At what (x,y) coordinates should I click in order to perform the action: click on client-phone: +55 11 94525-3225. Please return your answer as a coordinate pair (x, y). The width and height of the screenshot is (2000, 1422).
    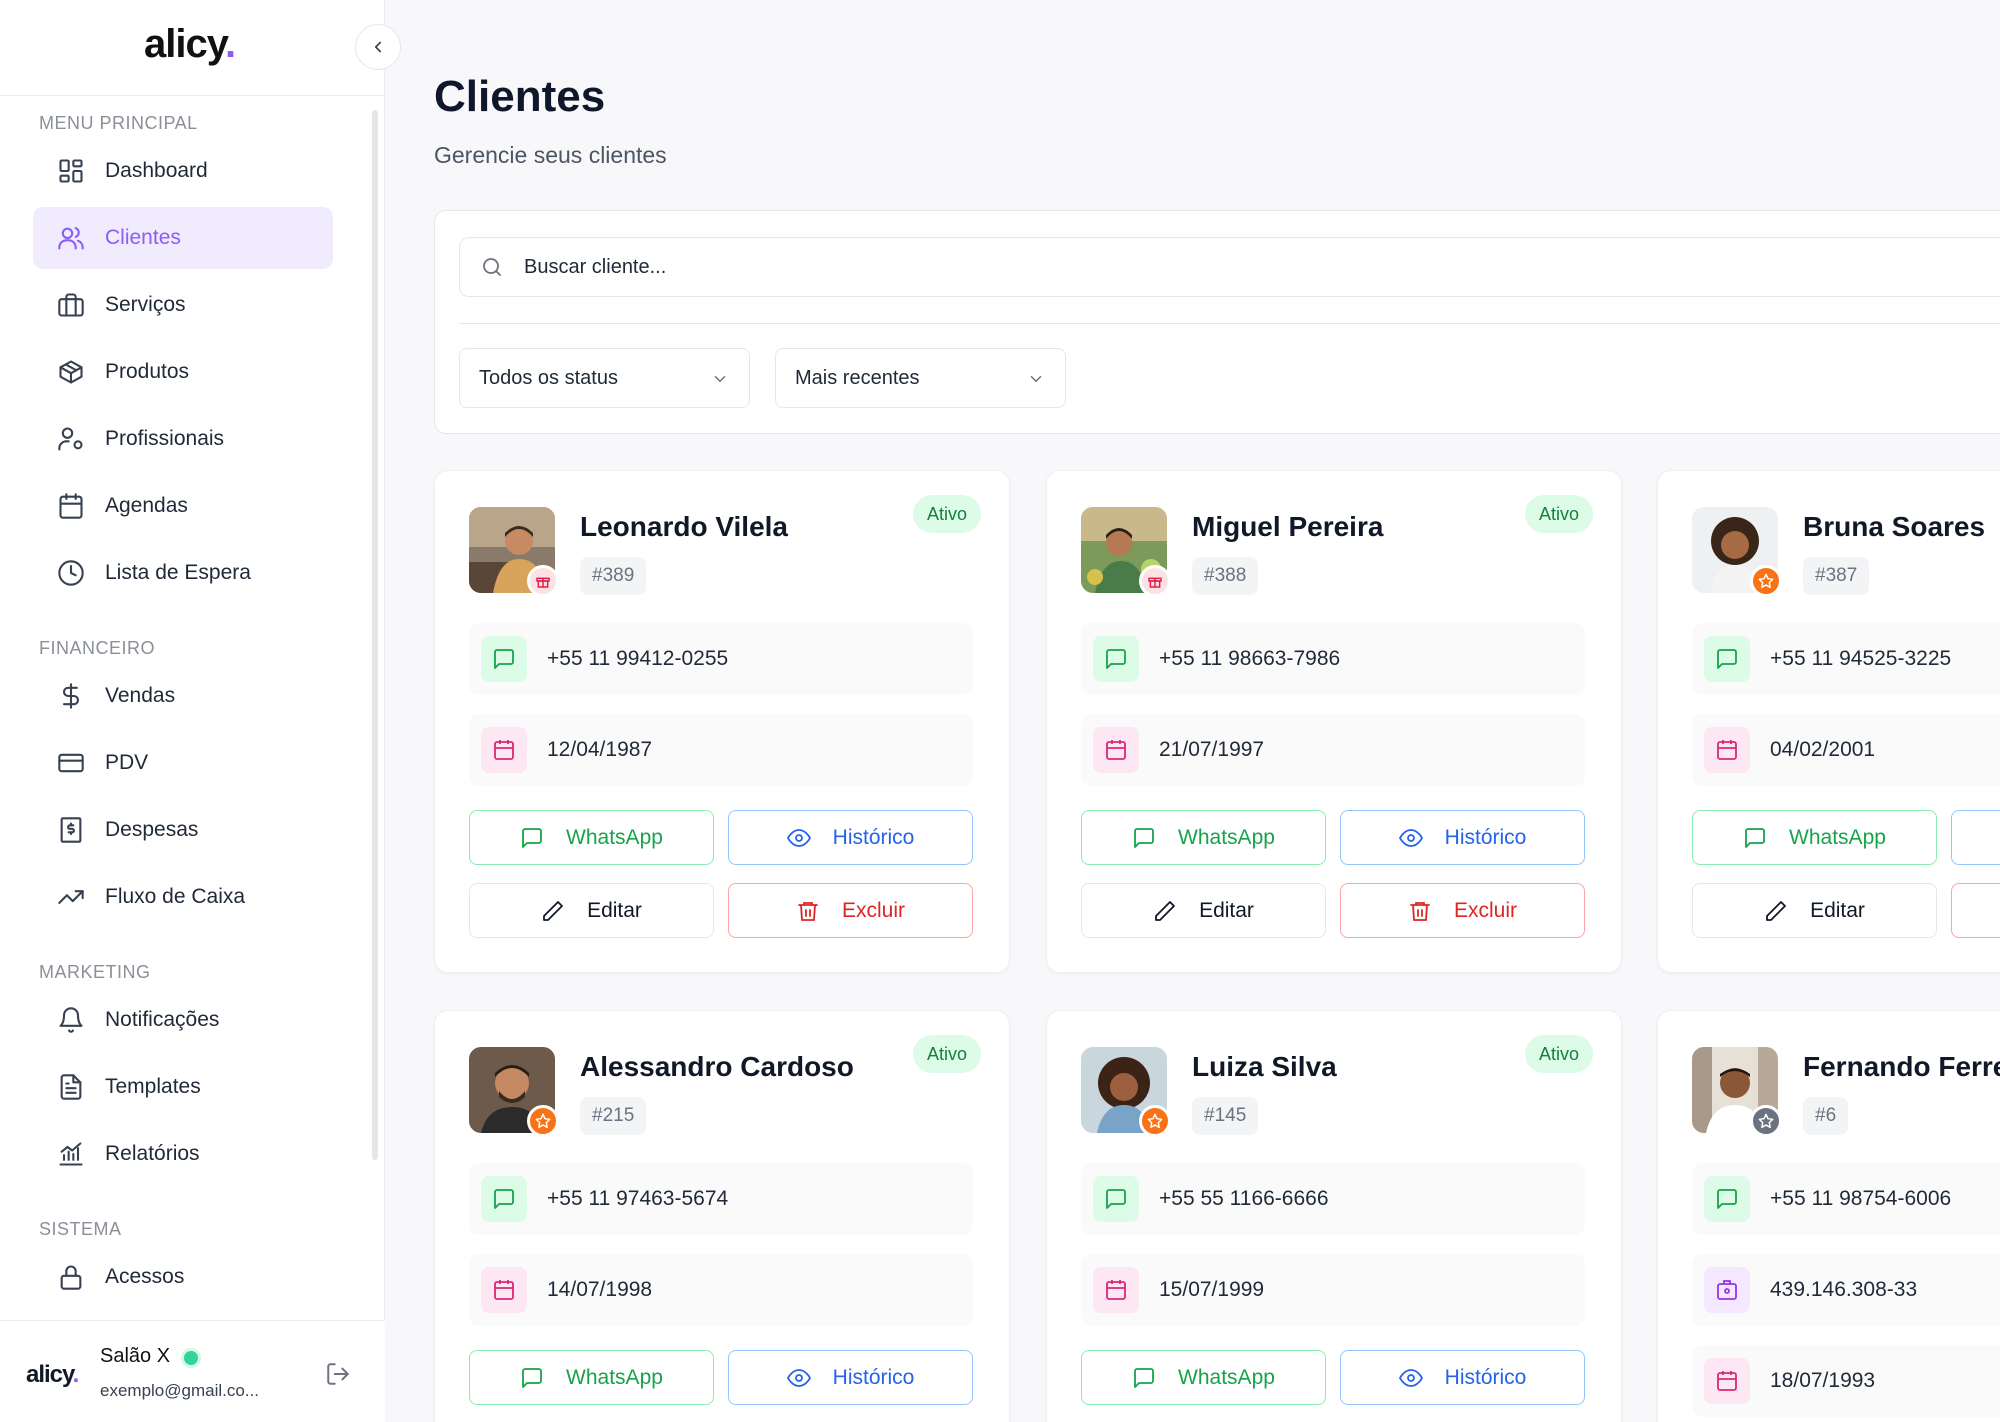
    Looking at the image, I should click on (1861, 658).